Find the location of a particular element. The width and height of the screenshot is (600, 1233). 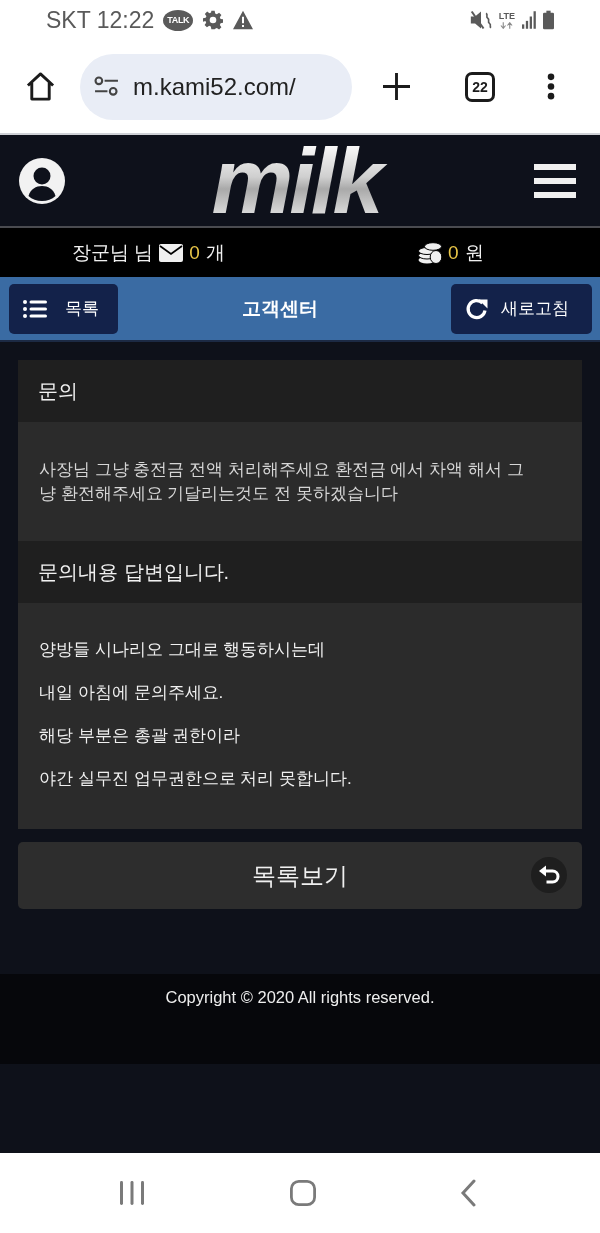

coins-icon is located at coordinates (430, 252).